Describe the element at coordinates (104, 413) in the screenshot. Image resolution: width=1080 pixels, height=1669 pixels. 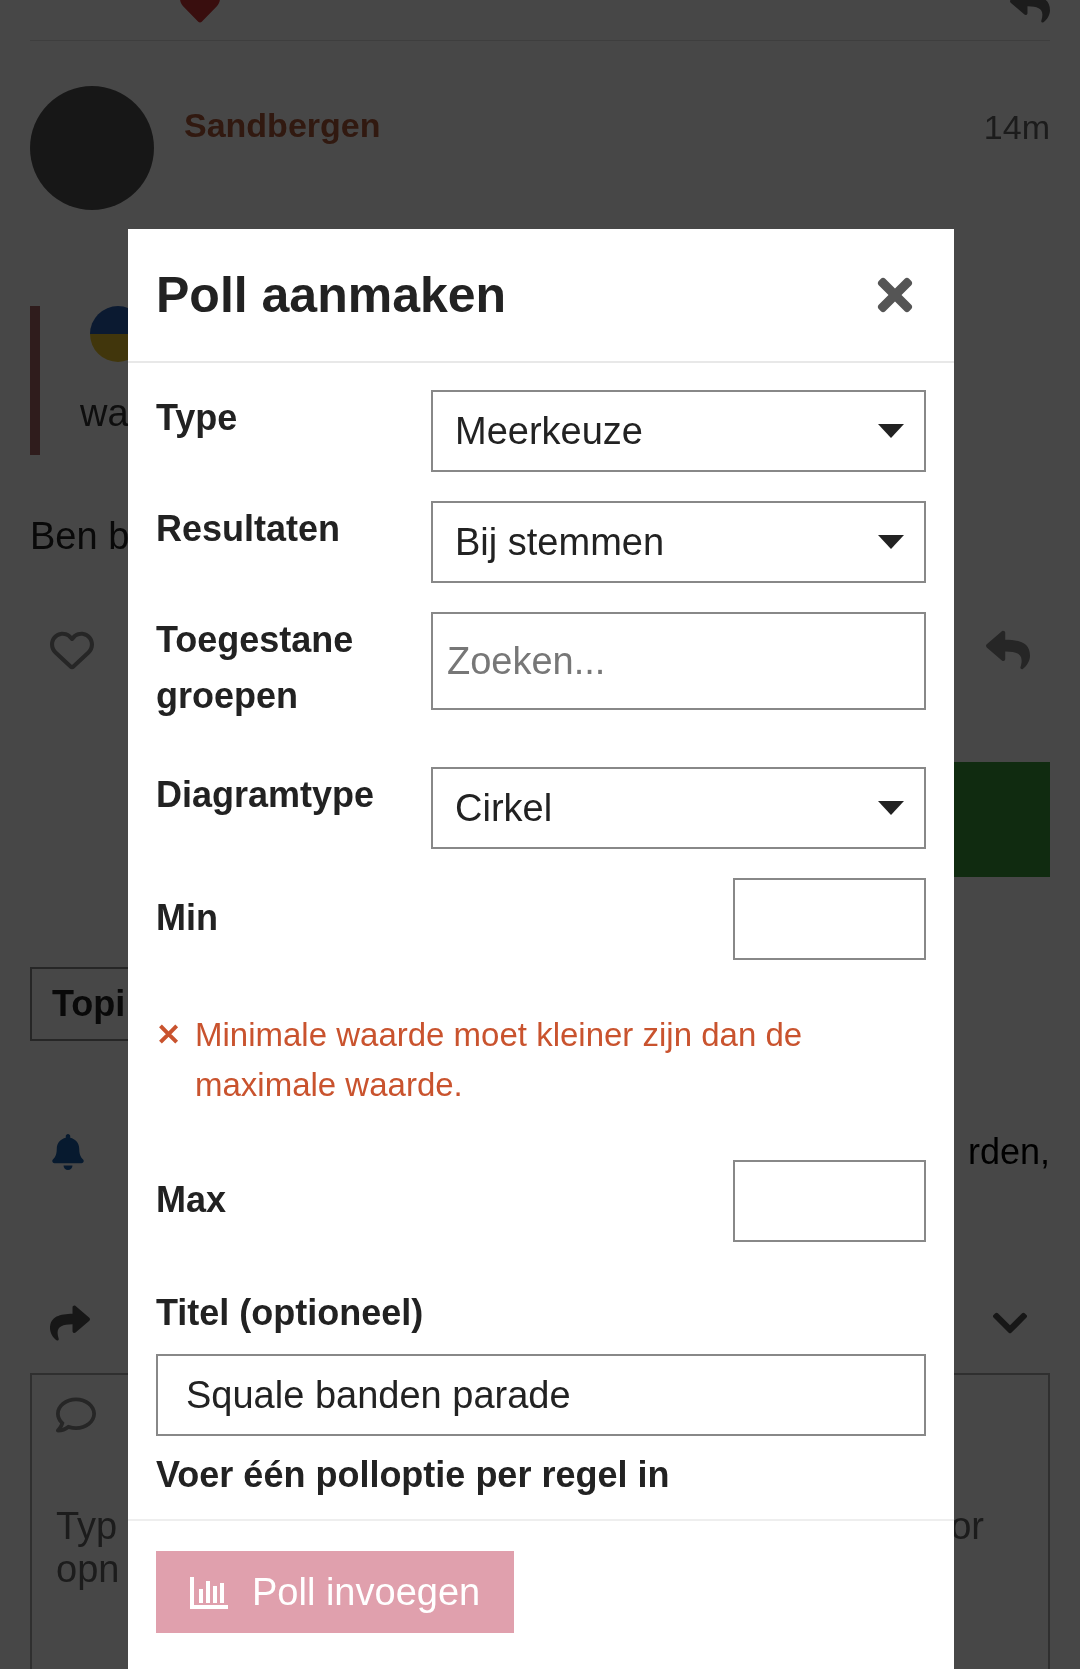
I see `quote-text: wa` at that location.